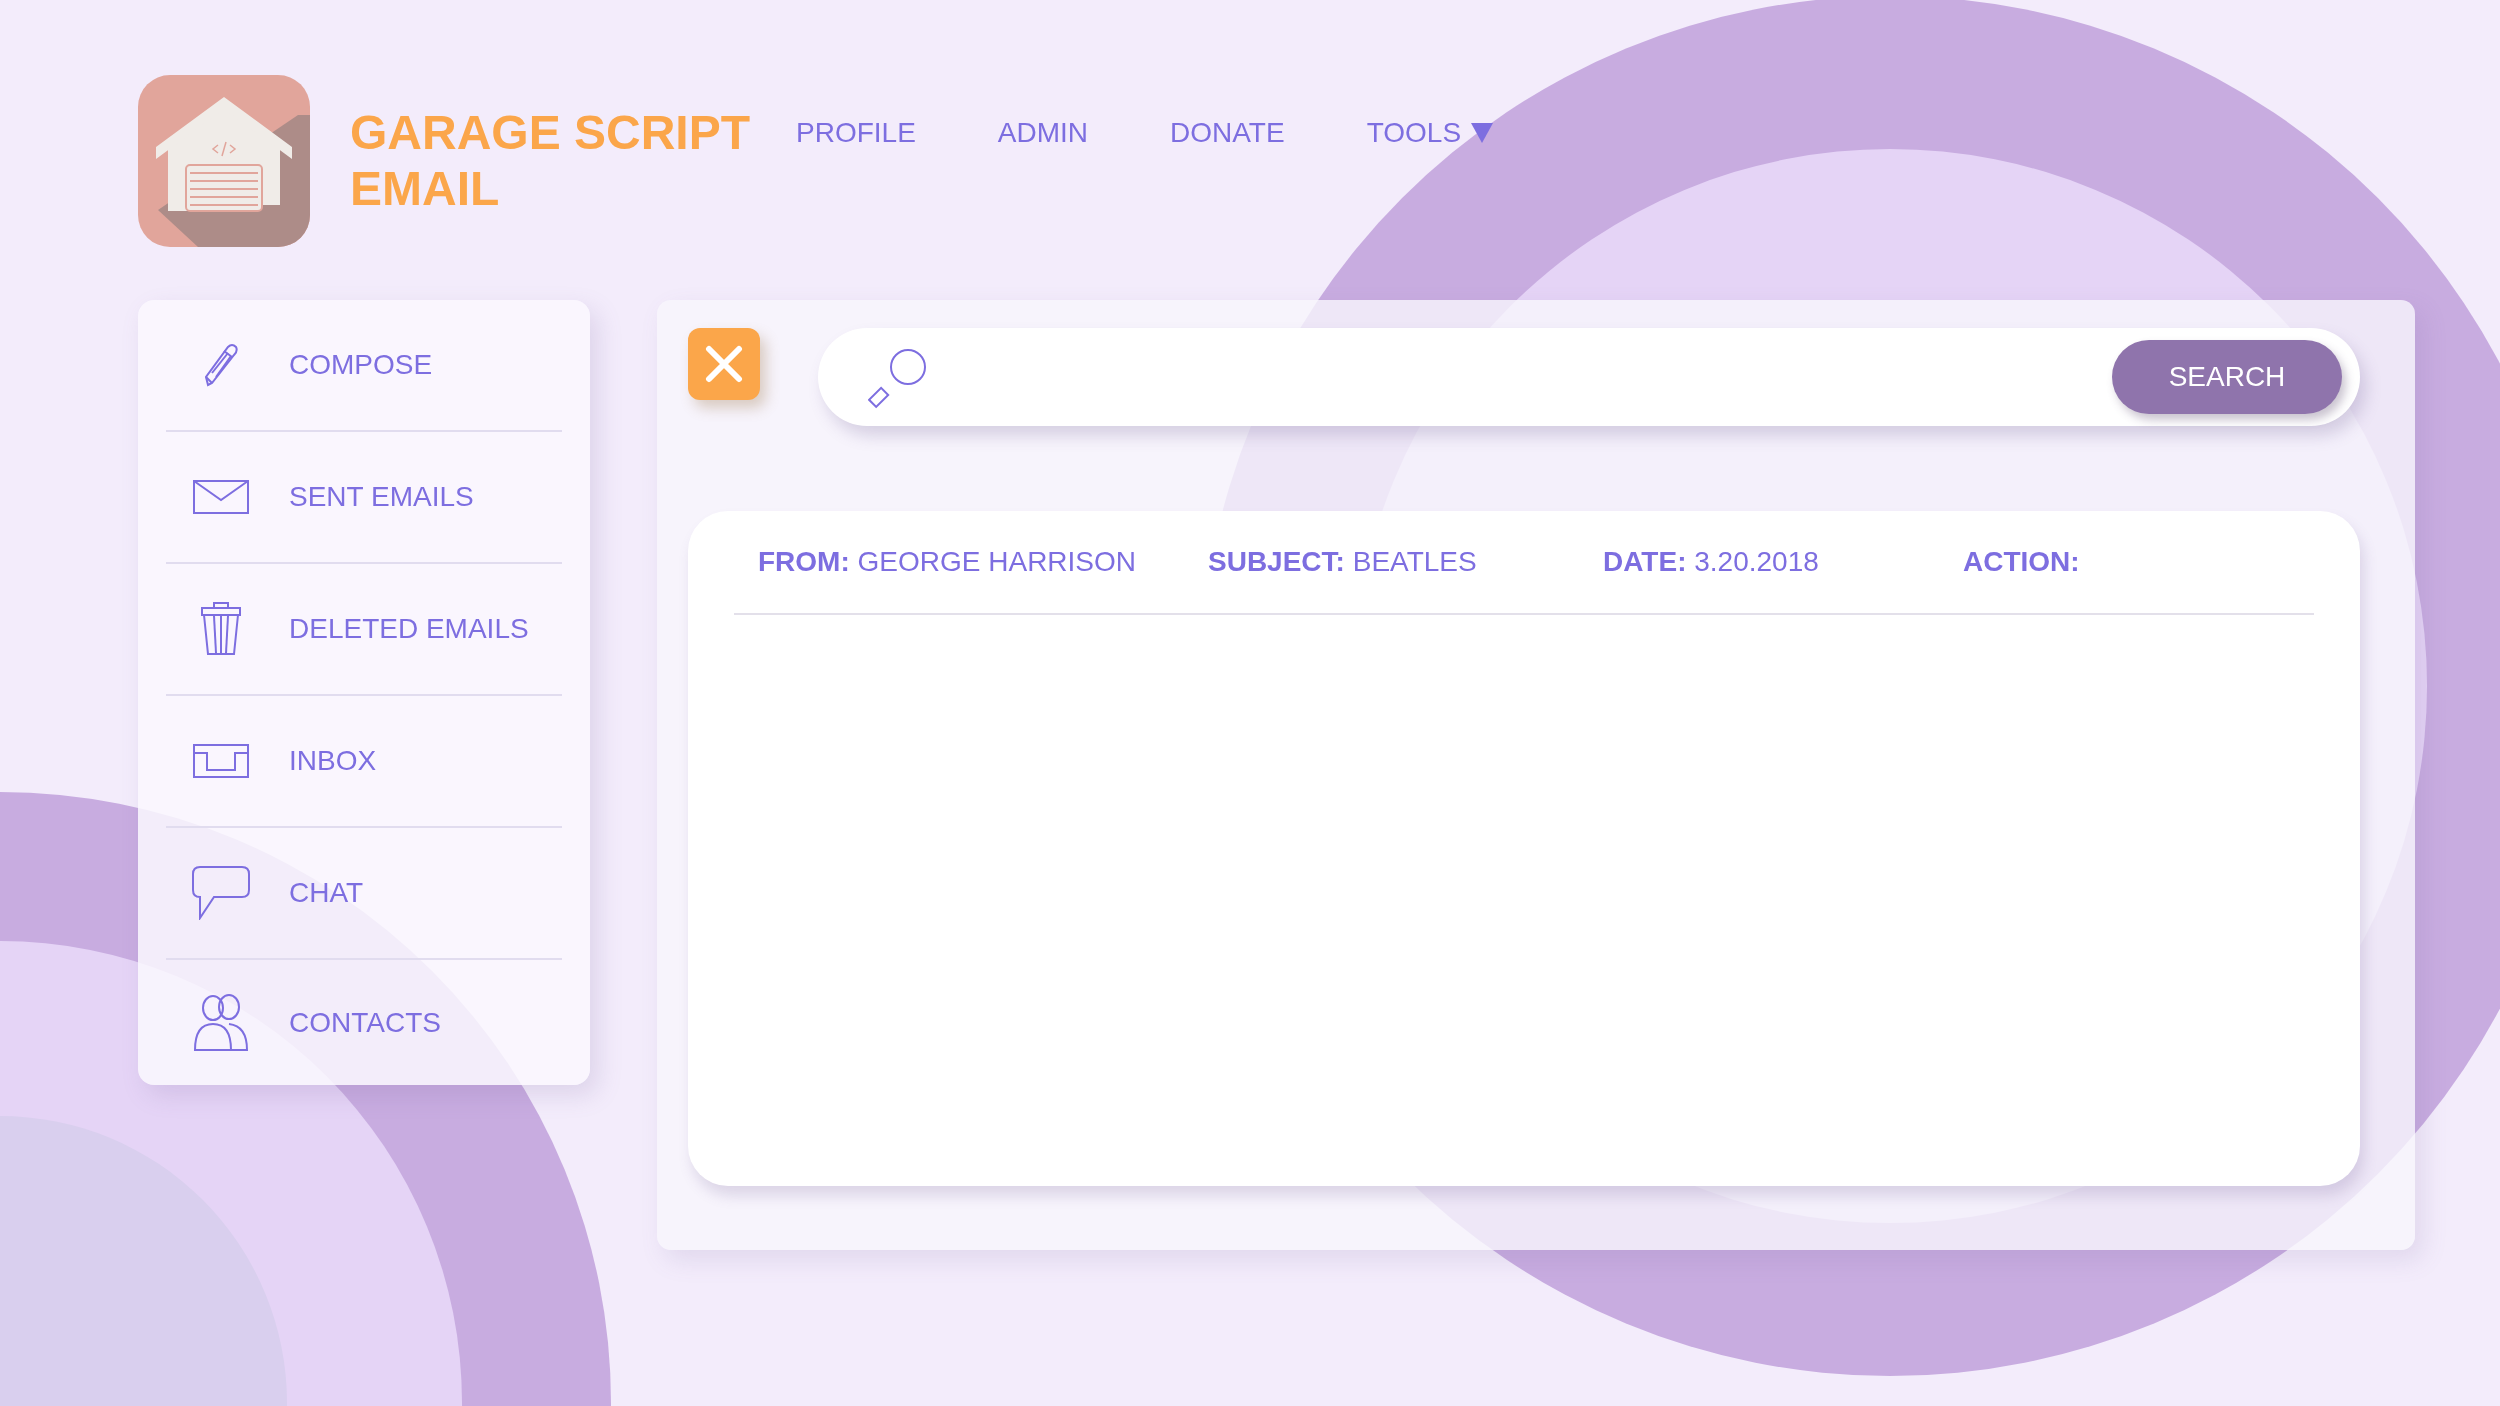 The image size is (2500, 1406). Describe the element at coordinates (221, 761) in the screenshot. I see `inbox-tray-icon` at that location.